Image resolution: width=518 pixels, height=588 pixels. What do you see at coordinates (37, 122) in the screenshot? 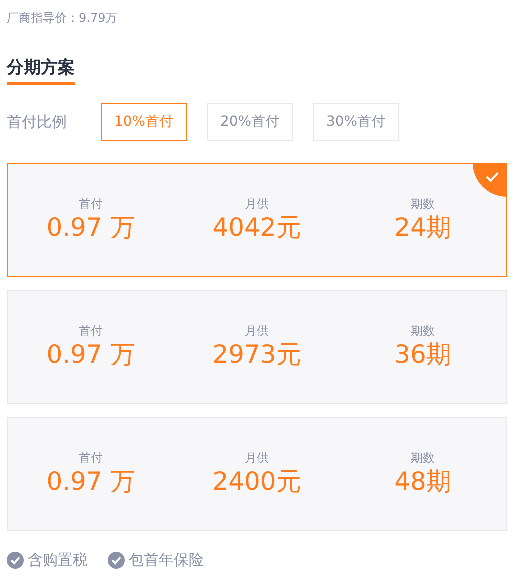
I see `ratio-label: 首付比例` at bounding box center [37, 122].